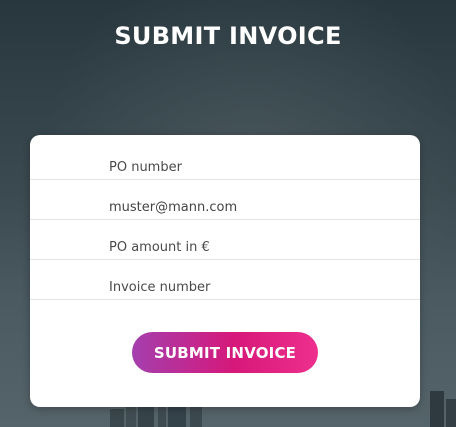  Describe the element at coordinates (254, 167) in the screenshot. I see `po-number-input` at that location.